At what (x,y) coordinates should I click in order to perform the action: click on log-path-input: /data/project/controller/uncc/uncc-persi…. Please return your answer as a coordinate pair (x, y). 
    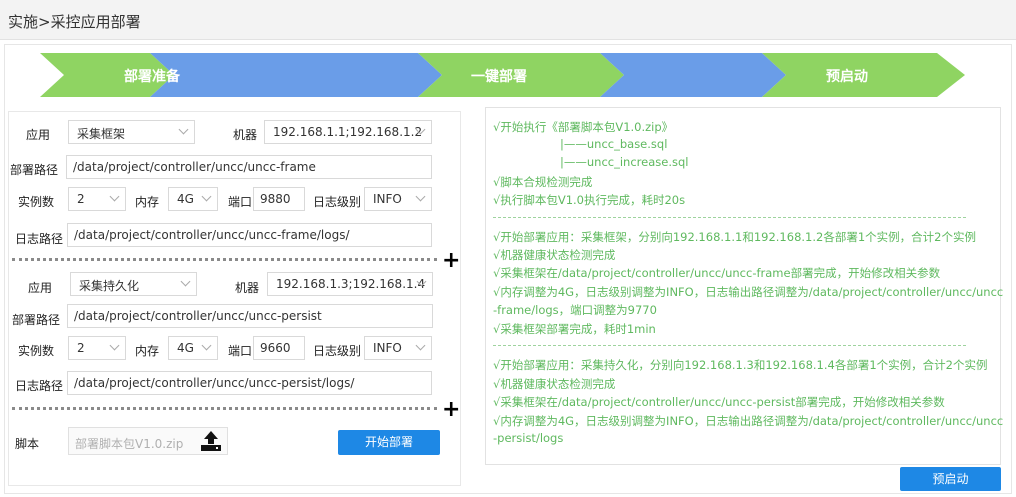
    Looking at the image, I should click on (249, 383).